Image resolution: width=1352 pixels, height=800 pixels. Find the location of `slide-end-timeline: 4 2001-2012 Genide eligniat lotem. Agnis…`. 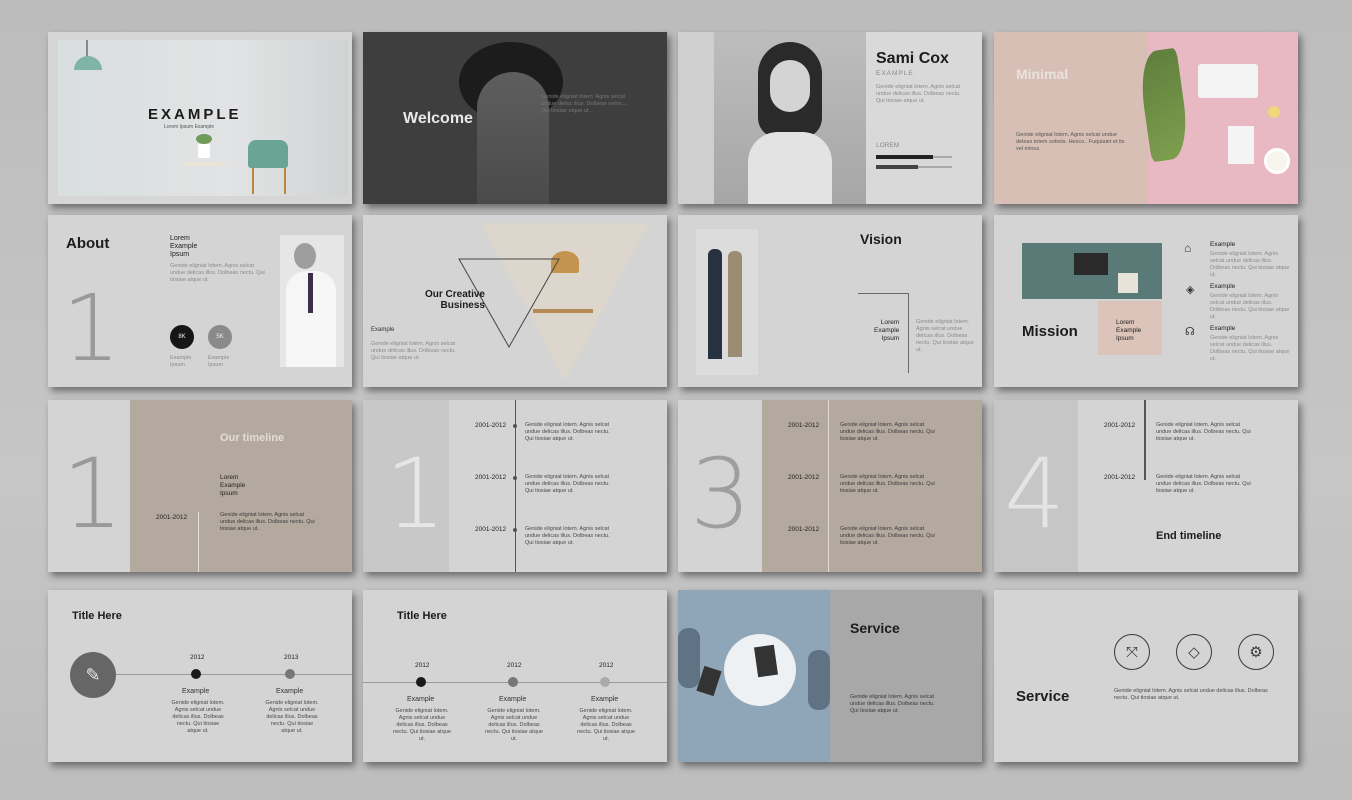

slide-end-timeline: 4 2001-2012 Genide eligniat lotem. Agnis… is located at coordinates (1146, 486).